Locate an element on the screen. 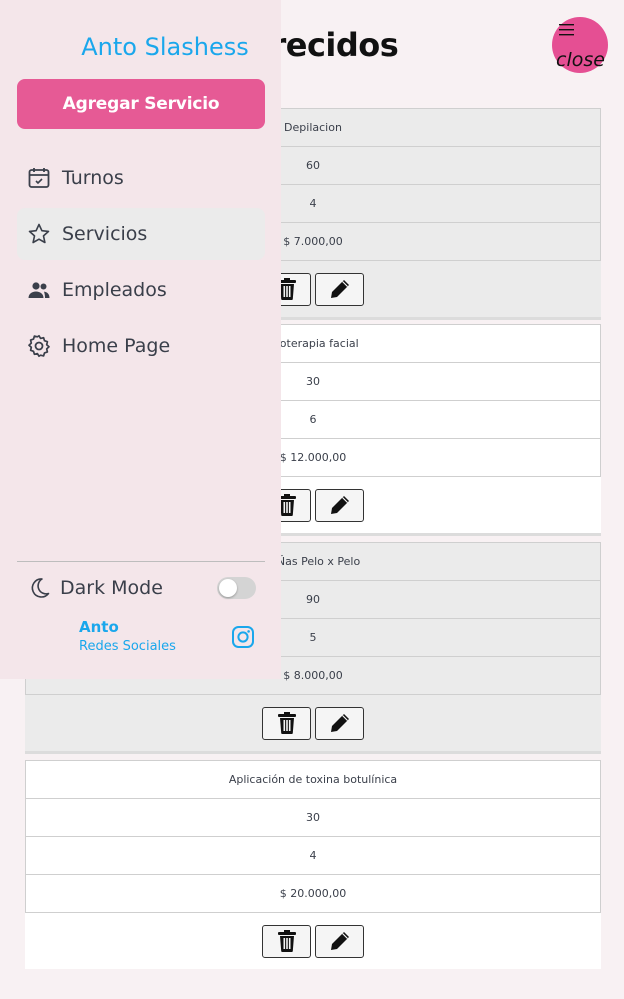  service-name: Aplicación de toxina botulínica is located at coordinates (313, 780).